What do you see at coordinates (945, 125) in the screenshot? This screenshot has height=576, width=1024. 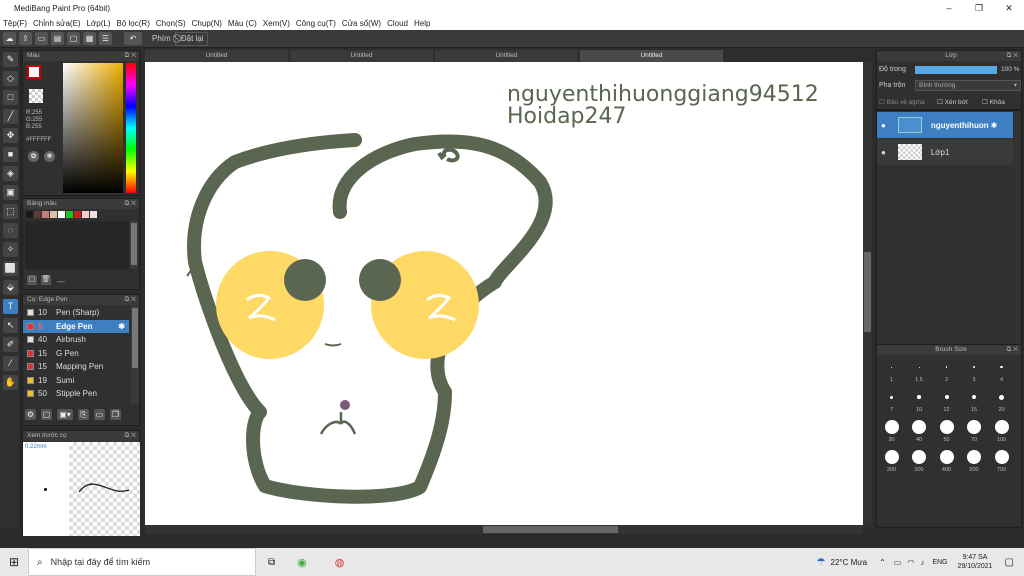 I see `layer-row-1: ● nguyenthihuon ✱` at bounding box center [945, 125].